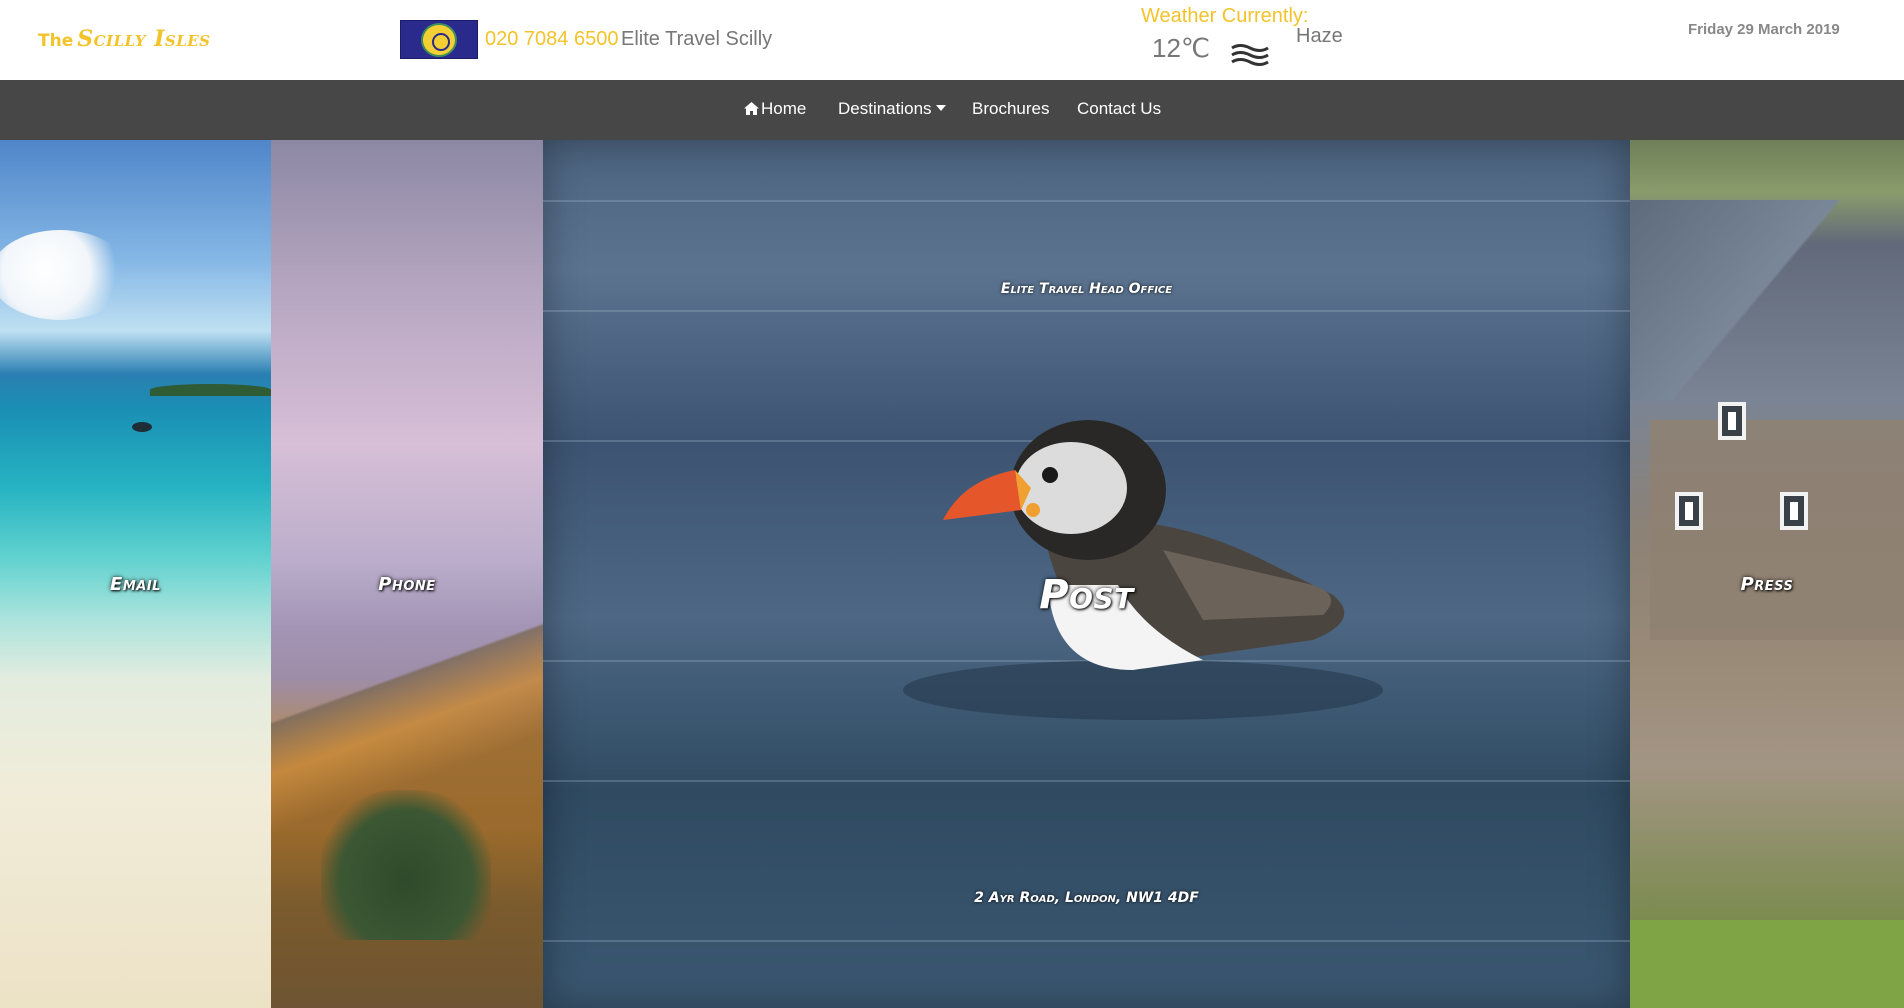 The width and height of the screenshot is (1904, 1008). I want to click on nav-destinations-label: Destinations, so click(885, 108).